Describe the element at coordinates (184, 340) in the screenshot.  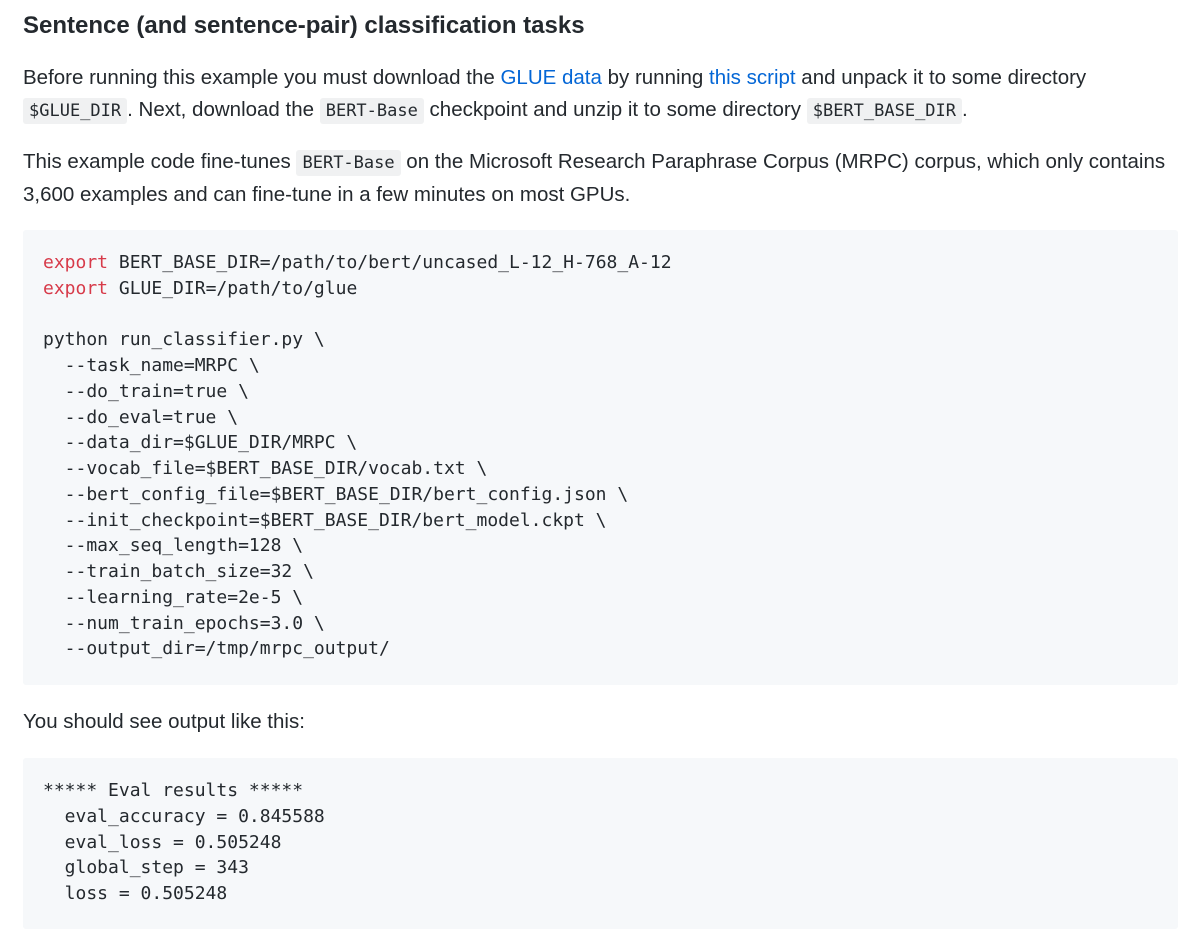
I see `code-line: python run_classifier.py \` at that location.